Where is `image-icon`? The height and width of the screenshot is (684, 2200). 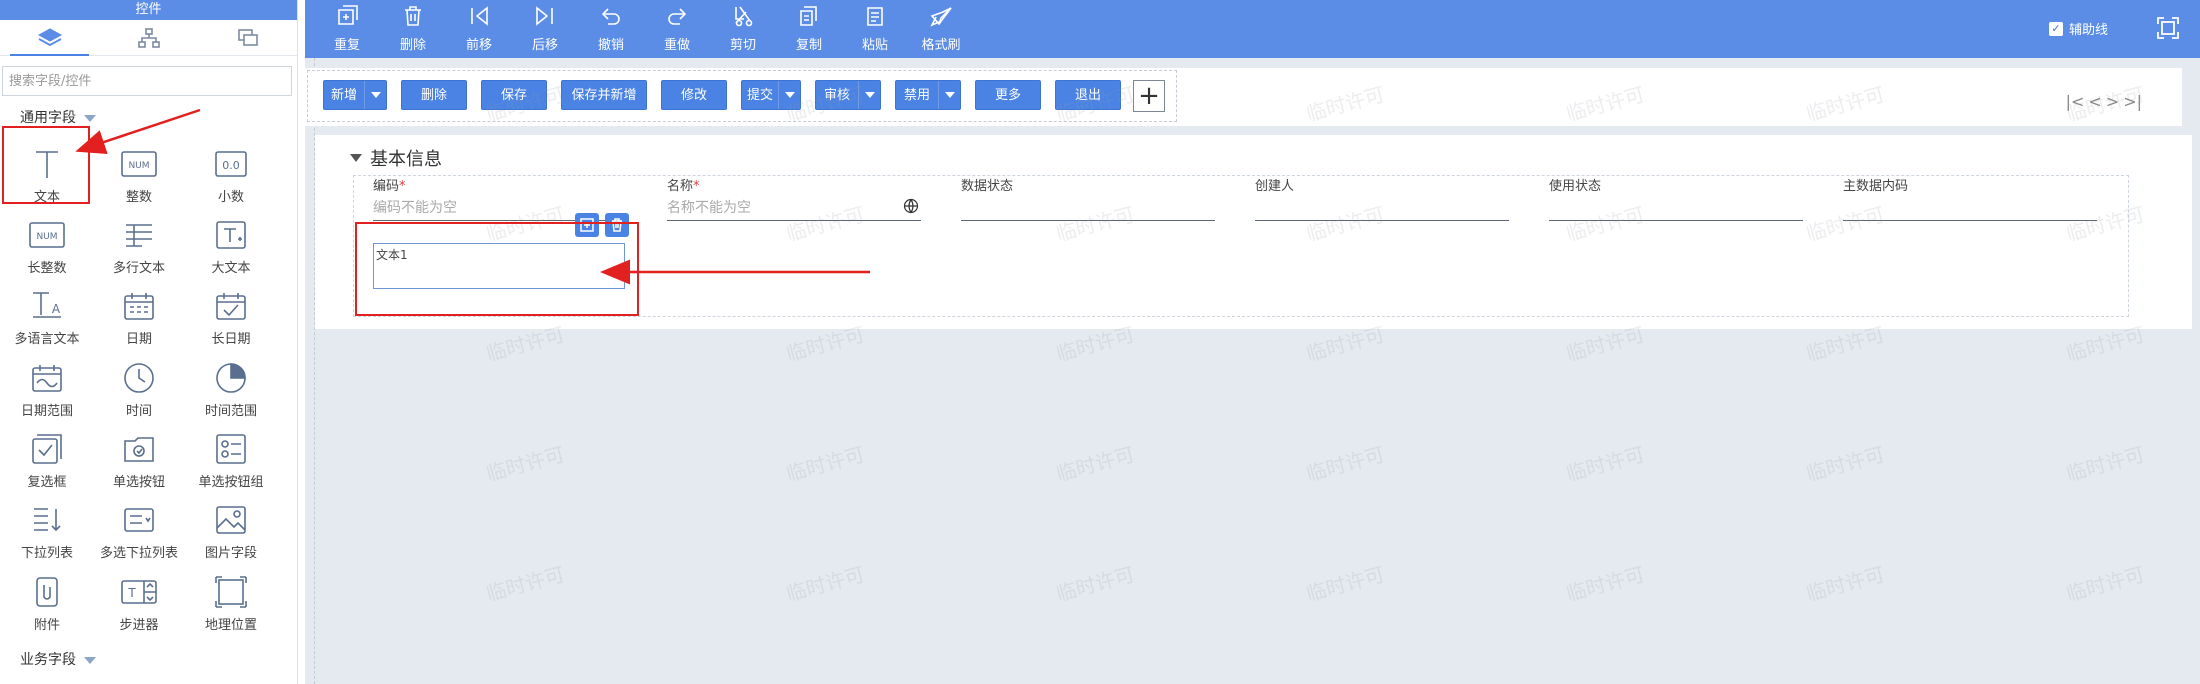 image-icon is located at coordinates (231, 520).